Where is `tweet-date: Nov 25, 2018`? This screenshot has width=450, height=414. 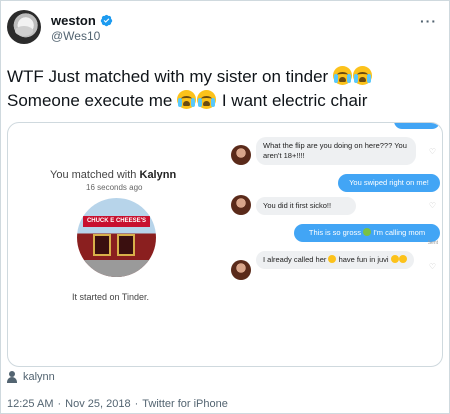 tweet-date: Nov 25, 2018 is located at coordinates (97, 404).